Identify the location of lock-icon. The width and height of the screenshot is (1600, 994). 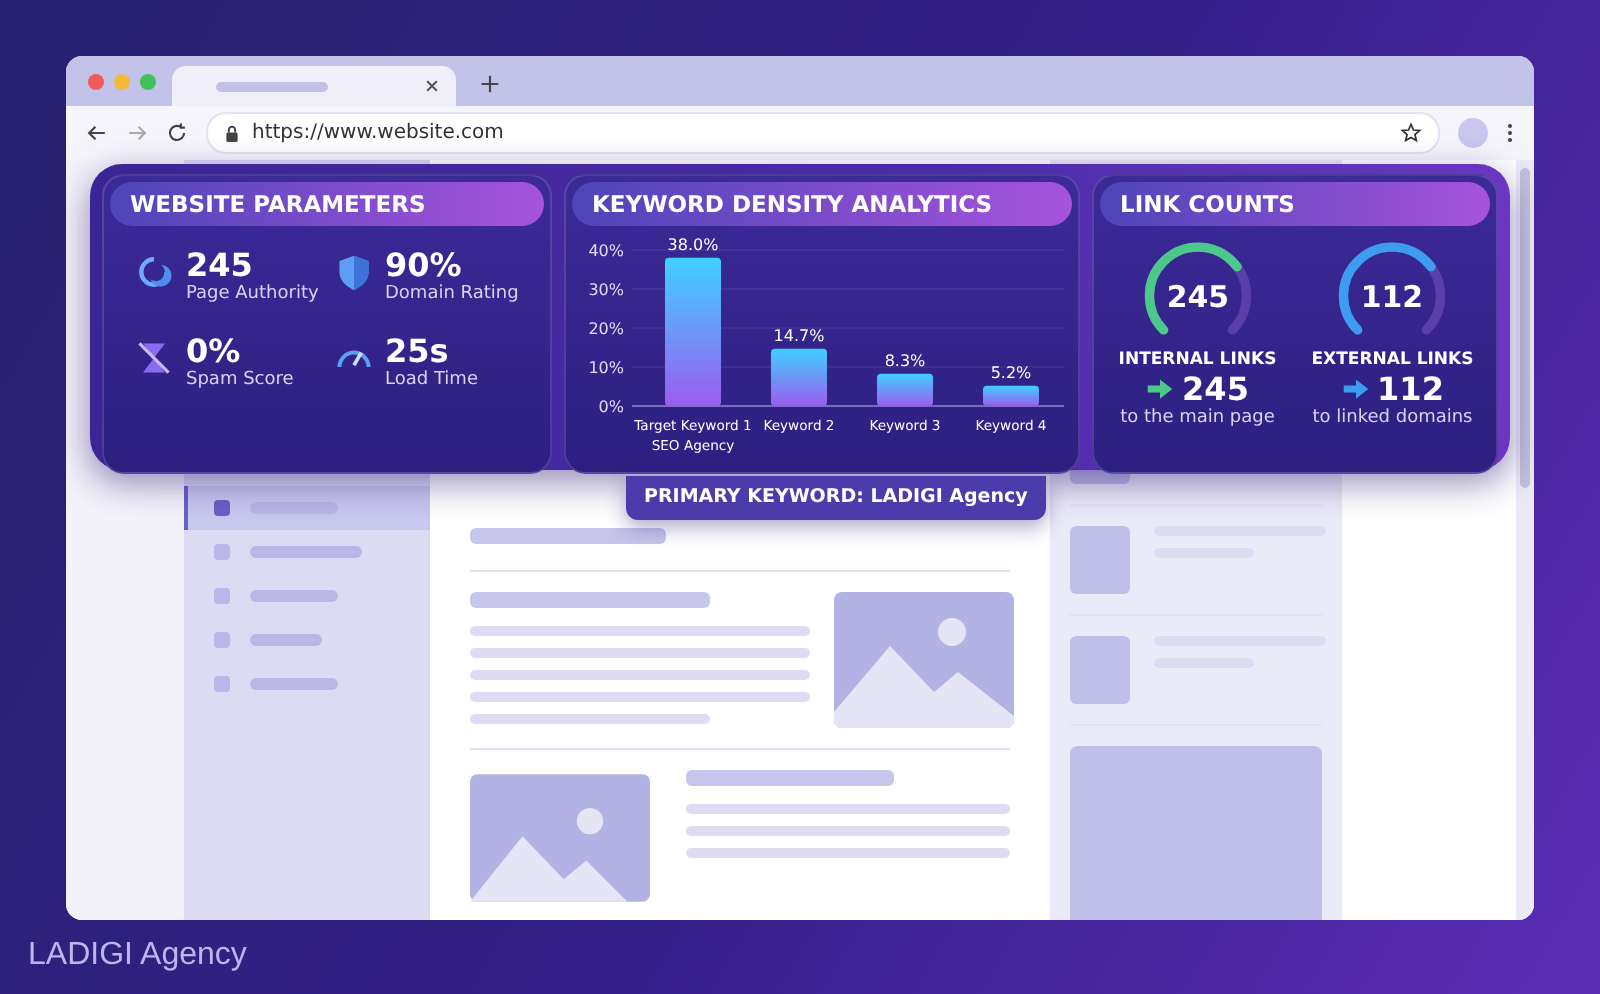
(232, 133).